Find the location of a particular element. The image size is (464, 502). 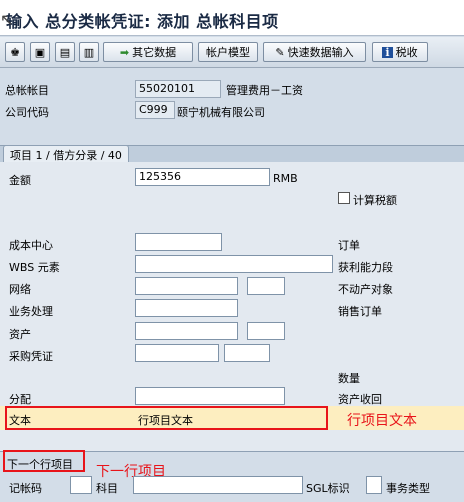

business-process-label: 业务处理 is located at coordinates (31, 311).